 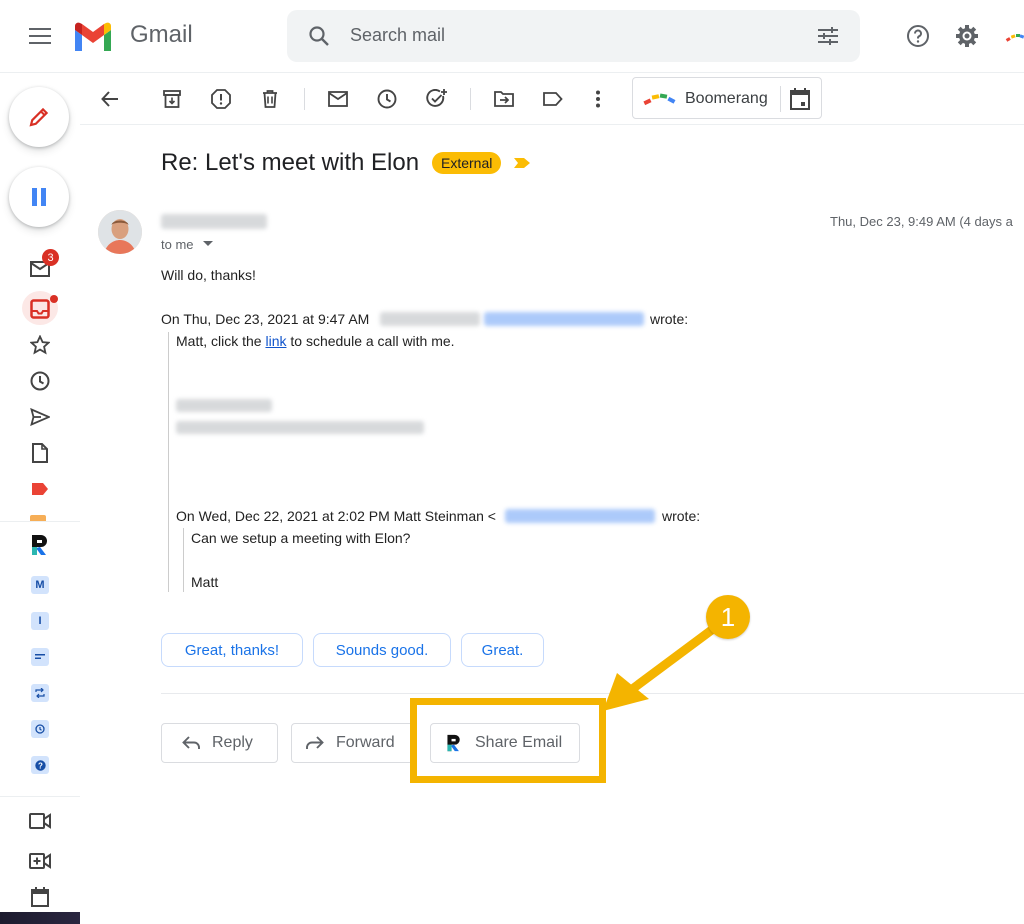 I want to click on draft-file-icon, so click(x=40, y=453).